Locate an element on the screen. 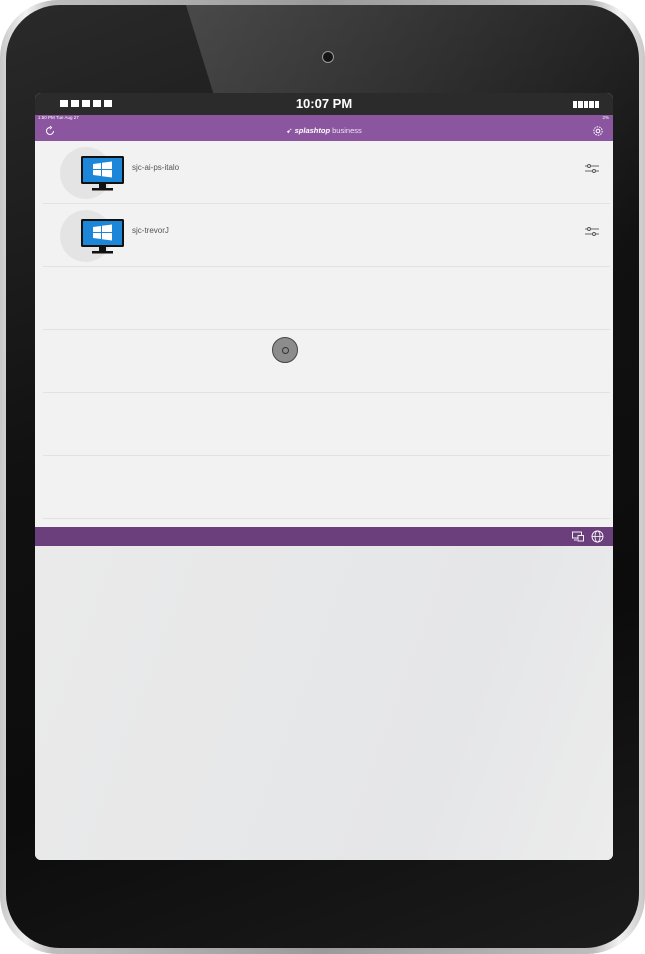  device-status-bar: 10:07 PM is located at coordinates (324, 104).